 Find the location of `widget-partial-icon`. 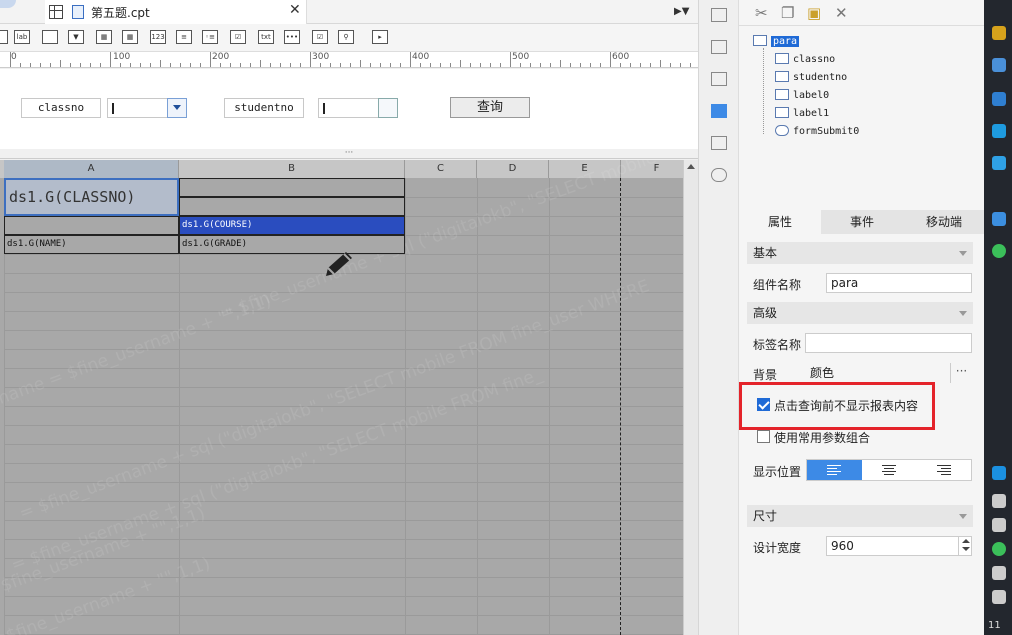

widget-partial-icon is located at coordinates (4, 37).